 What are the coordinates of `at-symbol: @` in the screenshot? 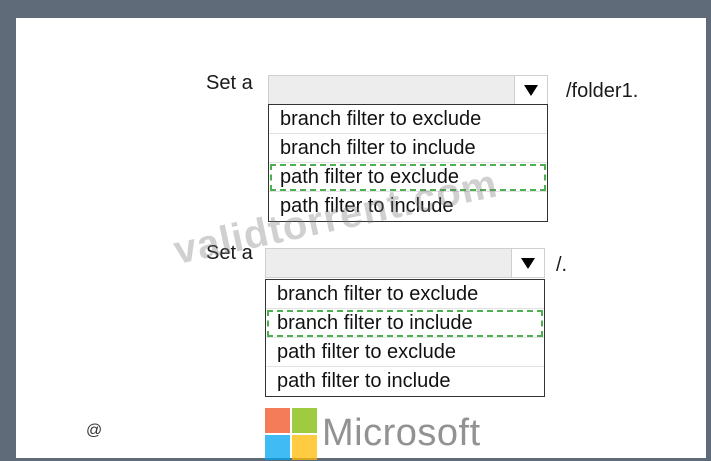 It's located at (94, 430).